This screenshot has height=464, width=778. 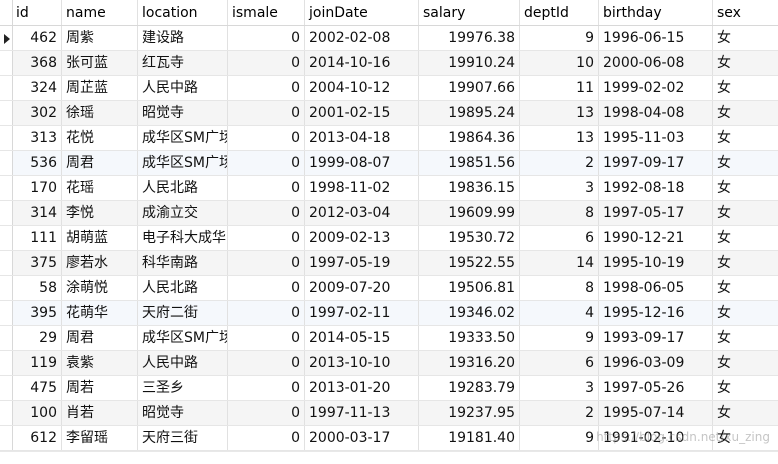 What do you see at coordinates (362, 313) in the screenshot?
I see `cell-joindate: 1997-02-11` at bounding box center [362, 313].